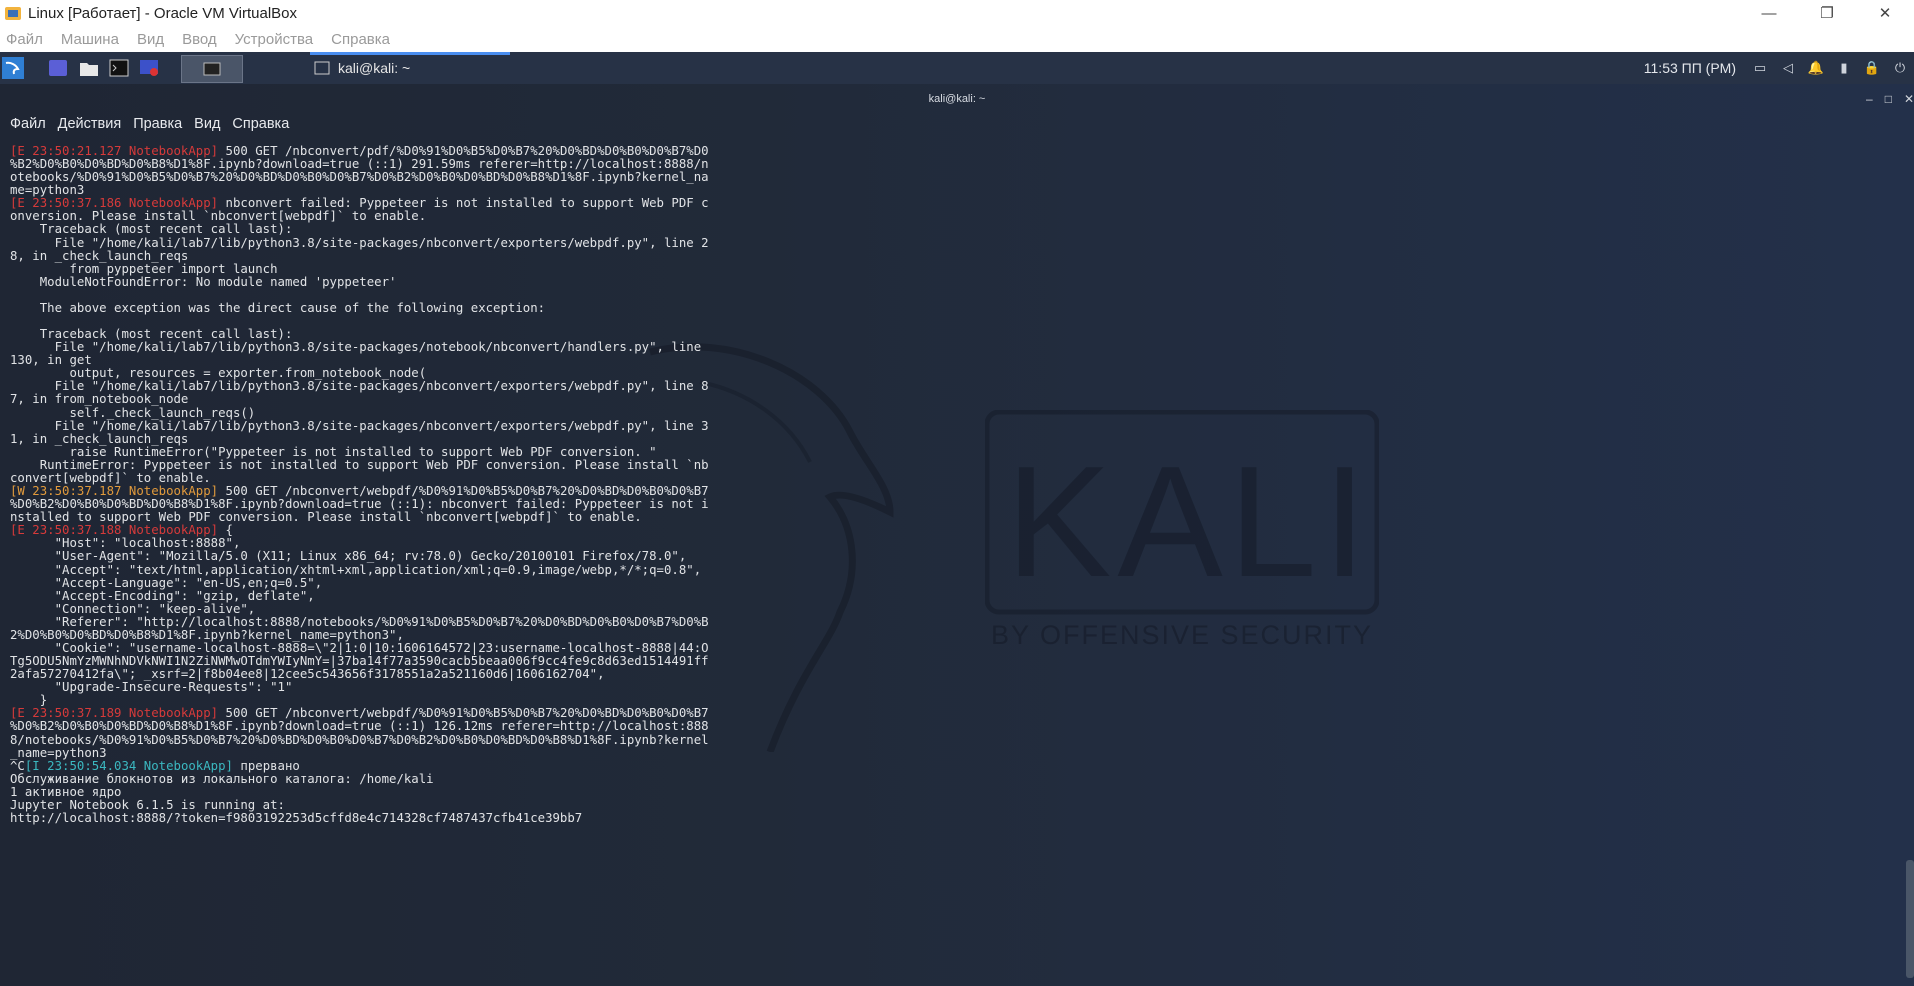 The height and width of the screenshot is (986, 1914). I want to click on terminal-scrollbar, so click(1910, 919).